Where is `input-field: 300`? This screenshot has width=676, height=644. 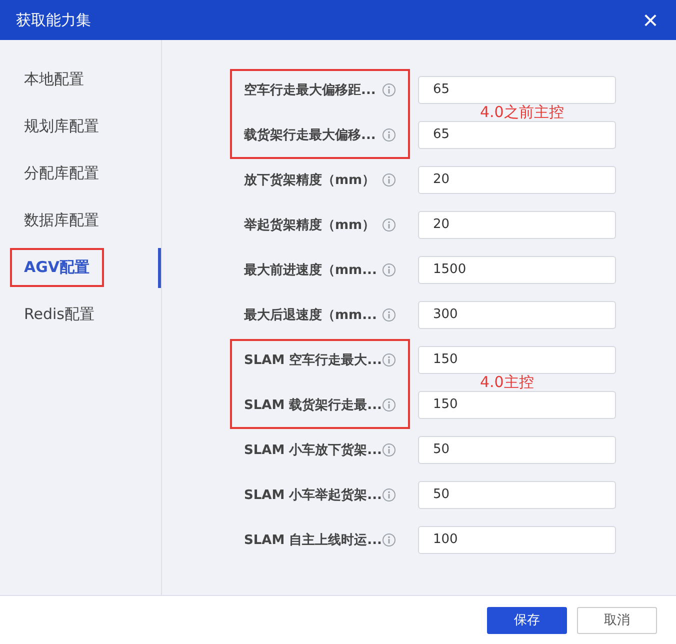
input-field: 300 is located at coordinates (517, 314).